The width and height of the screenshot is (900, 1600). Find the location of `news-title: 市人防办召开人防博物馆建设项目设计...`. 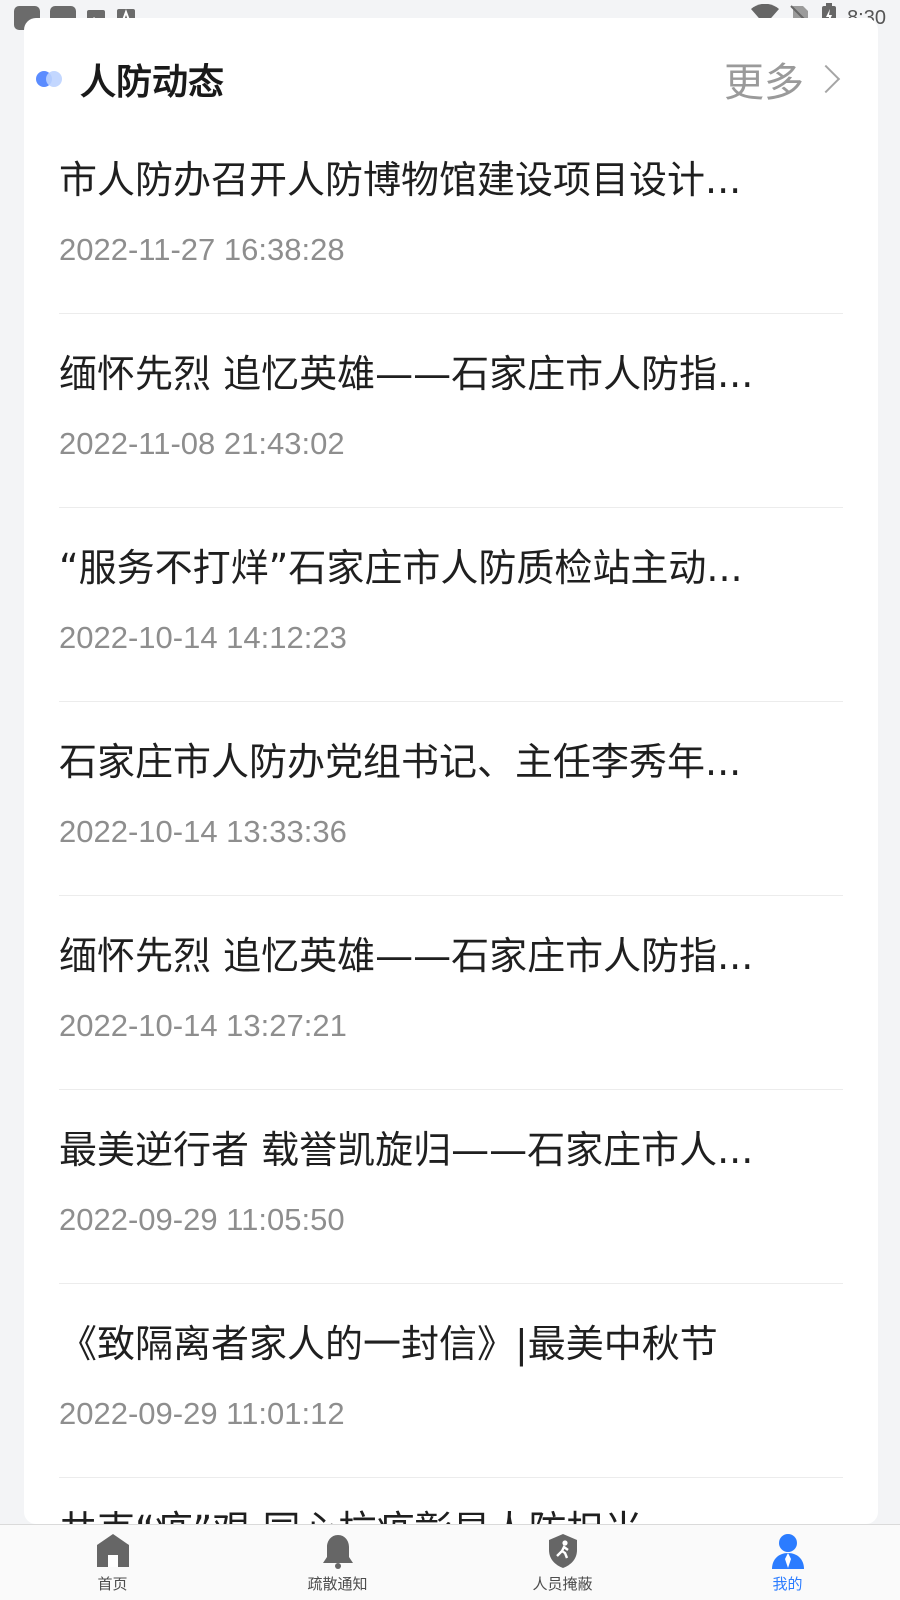

news-title: 市人防办召开人防博物馆建设项目设计... is located at coordinates (400, 180).